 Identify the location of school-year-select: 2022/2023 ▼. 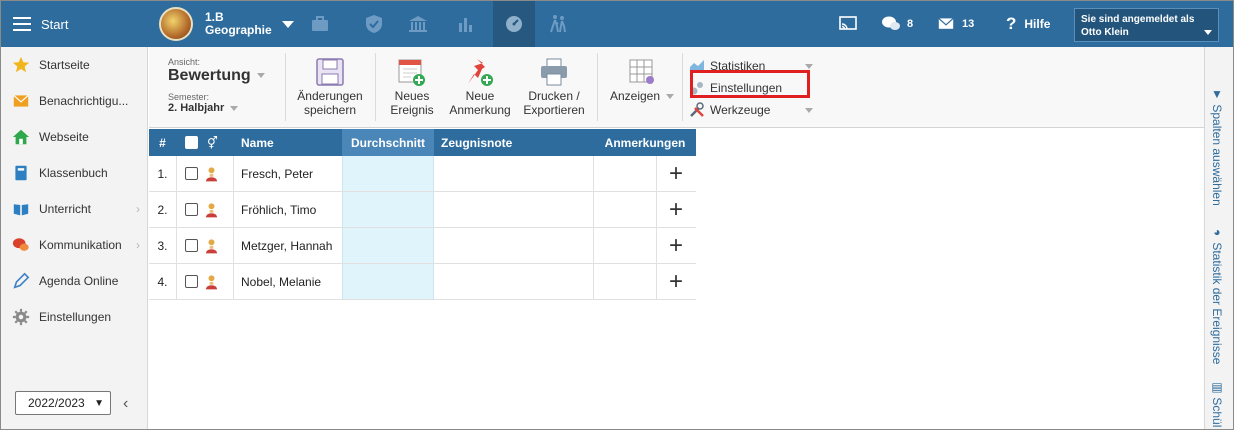
(63, 403).